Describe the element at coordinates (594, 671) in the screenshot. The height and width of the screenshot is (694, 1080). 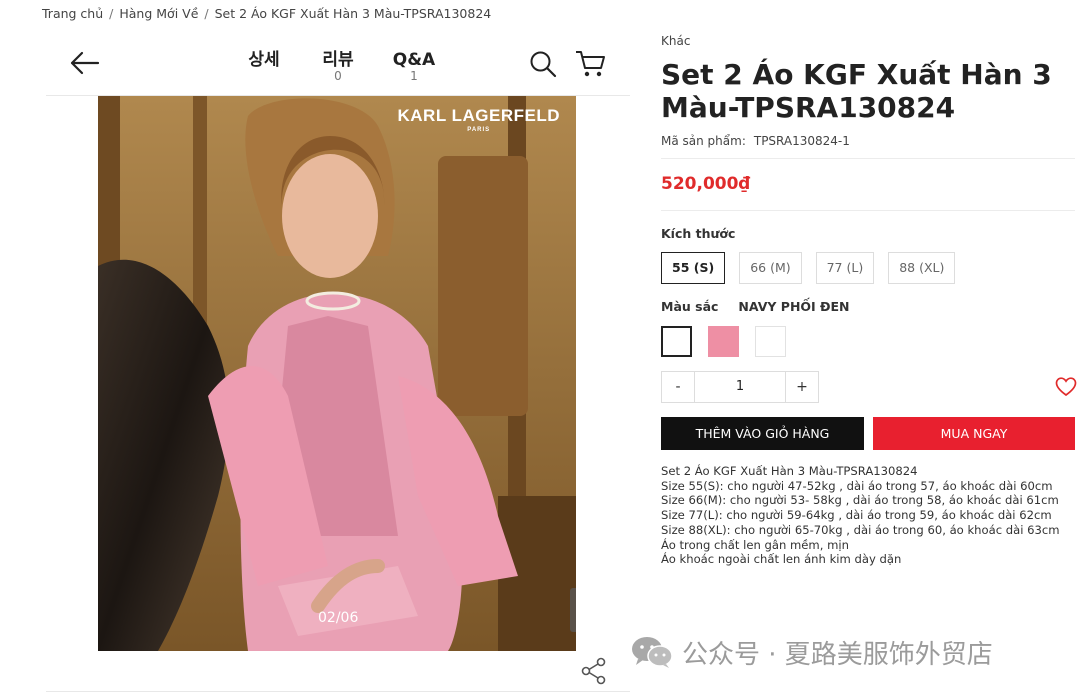
I see `share-icon` at that location.